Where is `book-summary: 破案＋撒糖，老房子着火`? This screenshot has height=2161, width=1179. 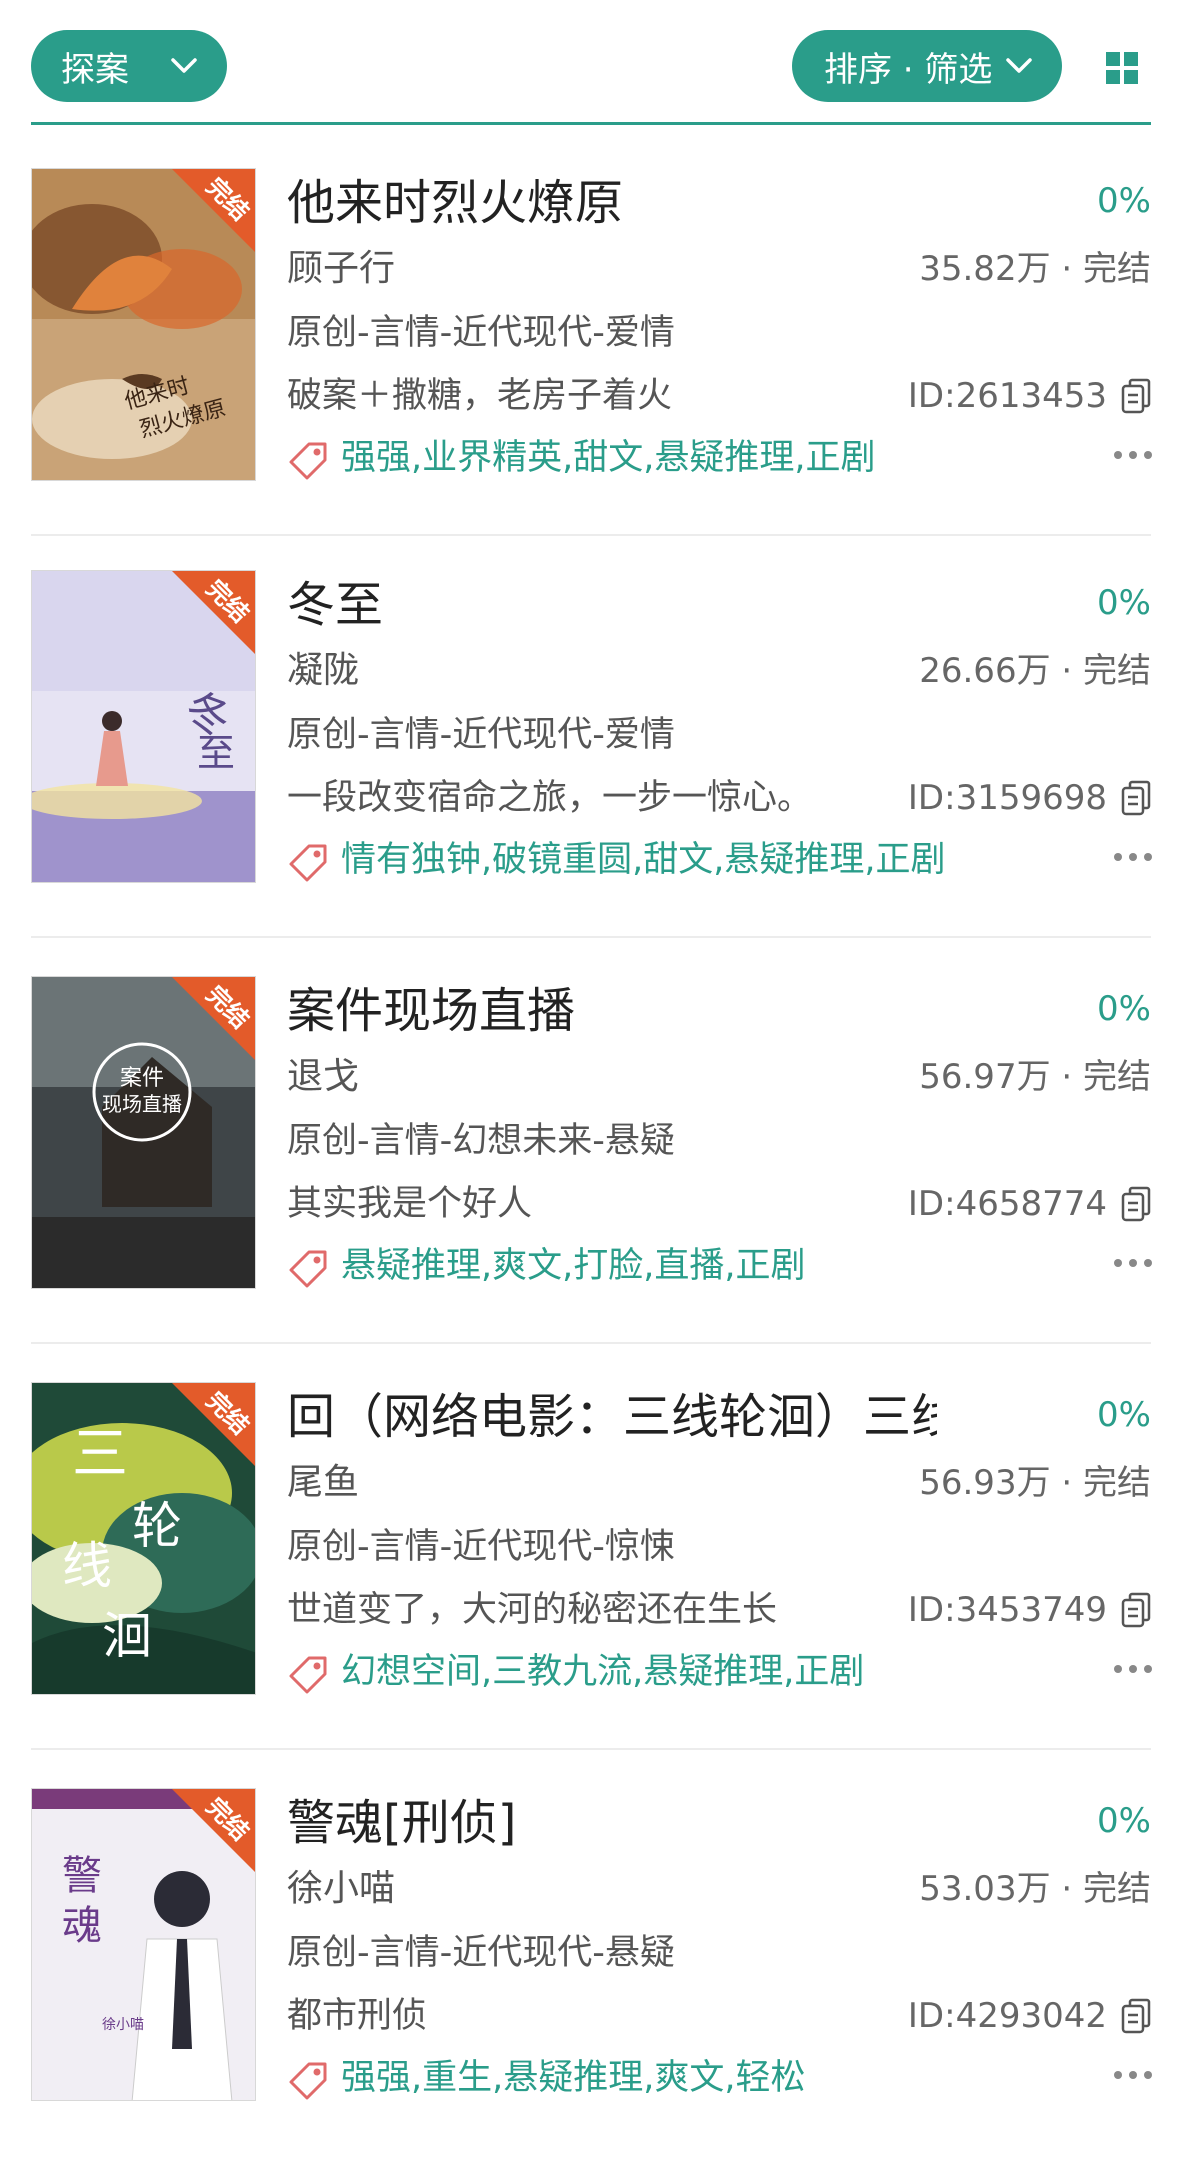 book-summary: 破案＋撒糖，老房子着火 is located at coordinates (480, 396).